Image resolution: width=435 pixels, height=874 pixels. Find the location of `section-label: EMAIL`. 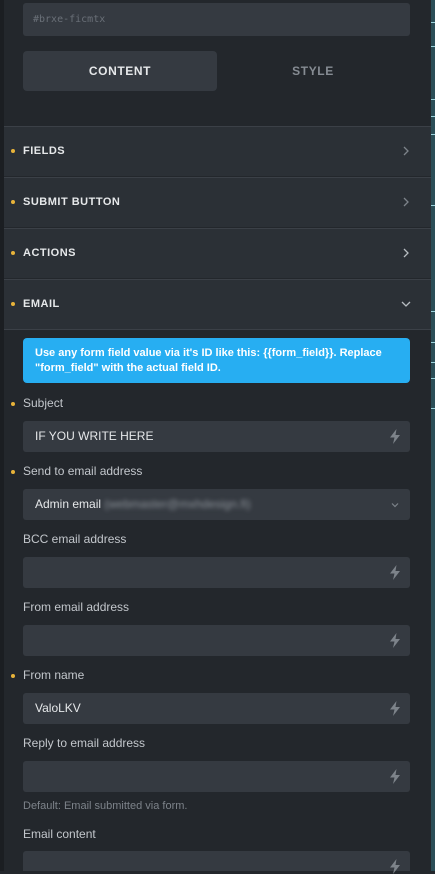

section-label: EMAIL is located at coordinates (41, 304).